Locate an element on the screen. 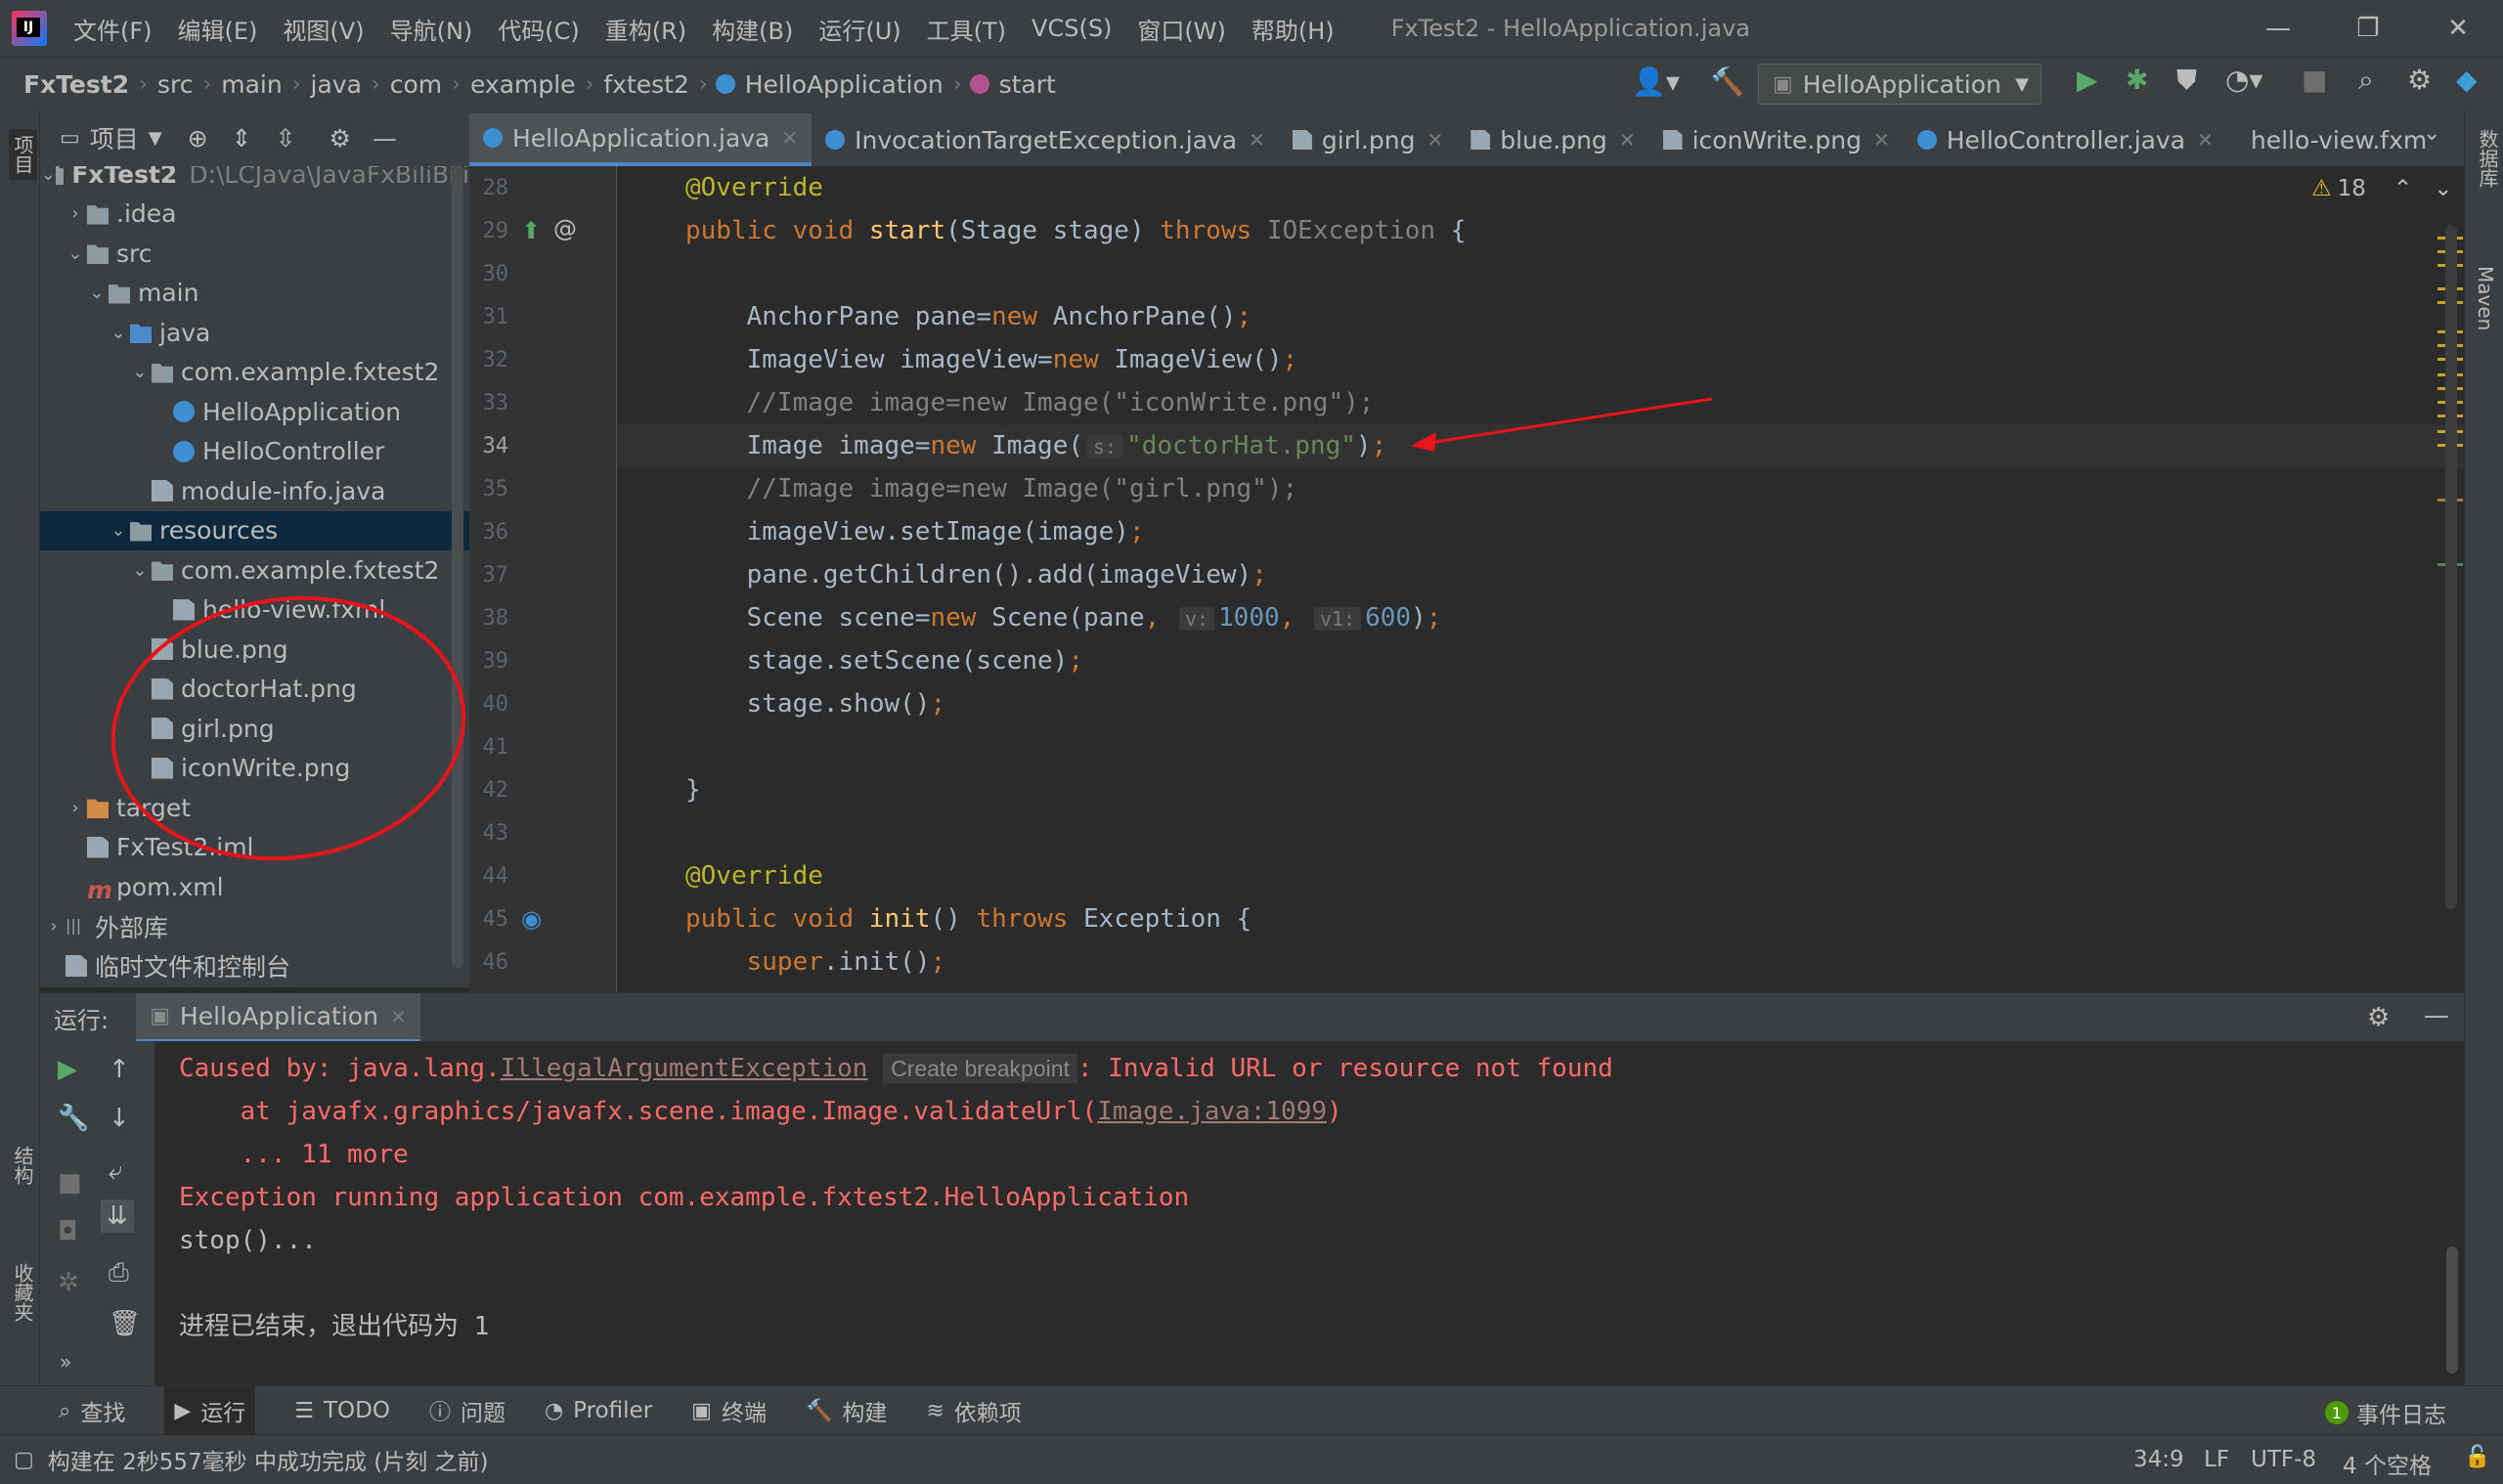 Image resolution: width=2503 pixels, height=1484 pixels. coverage-icon: ⛊ is located at coordinates (2186, 80).